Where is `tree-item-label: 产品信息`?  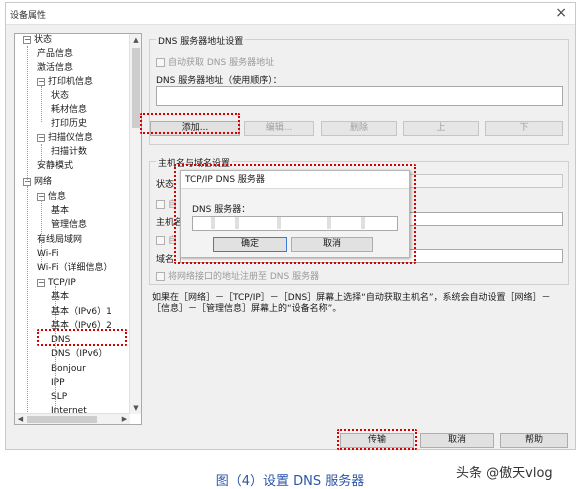
tree-item-label: 产品信息 is located at coordinates (55, 54).